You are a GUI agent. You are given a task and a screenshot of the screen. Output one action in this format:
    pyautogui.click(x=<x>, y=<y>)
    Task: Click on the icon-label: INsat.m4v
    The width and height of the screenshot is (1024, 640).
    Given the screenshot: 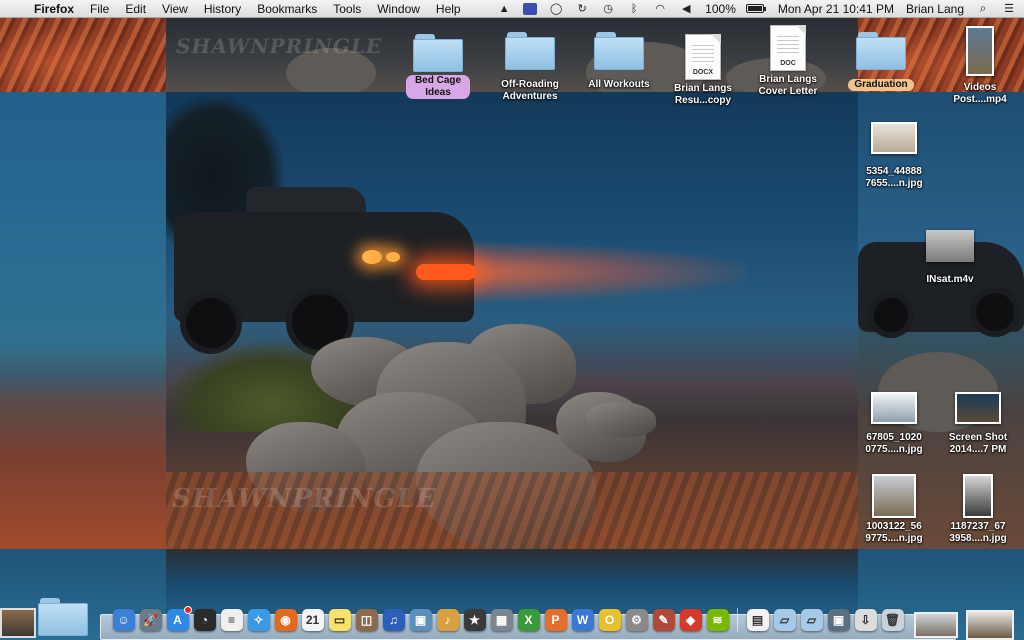 What is the action you would take?
    pyautogui.click(x=950, y=279)
    